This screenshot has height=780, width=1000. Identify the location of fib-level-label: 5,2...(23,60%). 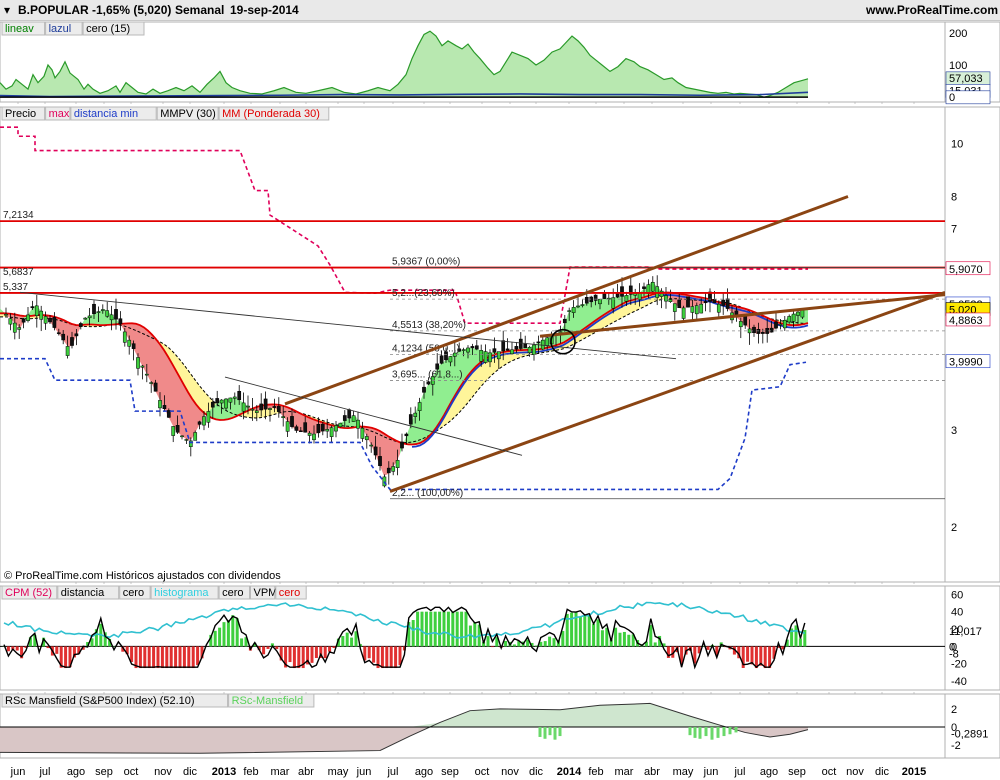
(423, 293).